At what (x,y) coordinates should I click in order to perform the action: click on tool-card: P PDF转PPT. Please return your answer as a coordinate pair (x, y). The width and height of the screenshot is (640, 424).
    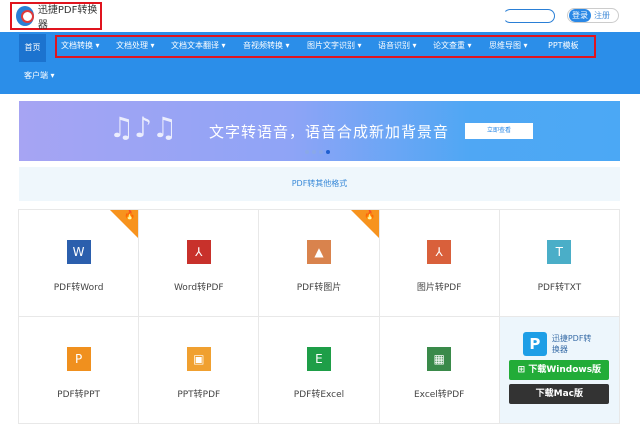
    Looking at the image, I should click on (79, 370).